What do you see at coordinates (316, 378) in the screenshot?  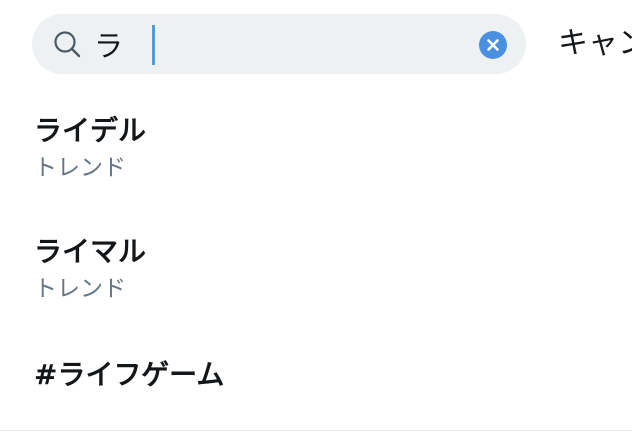 I see `suggestion-item: #ライフゲーム` at bounding box center [316, 378].